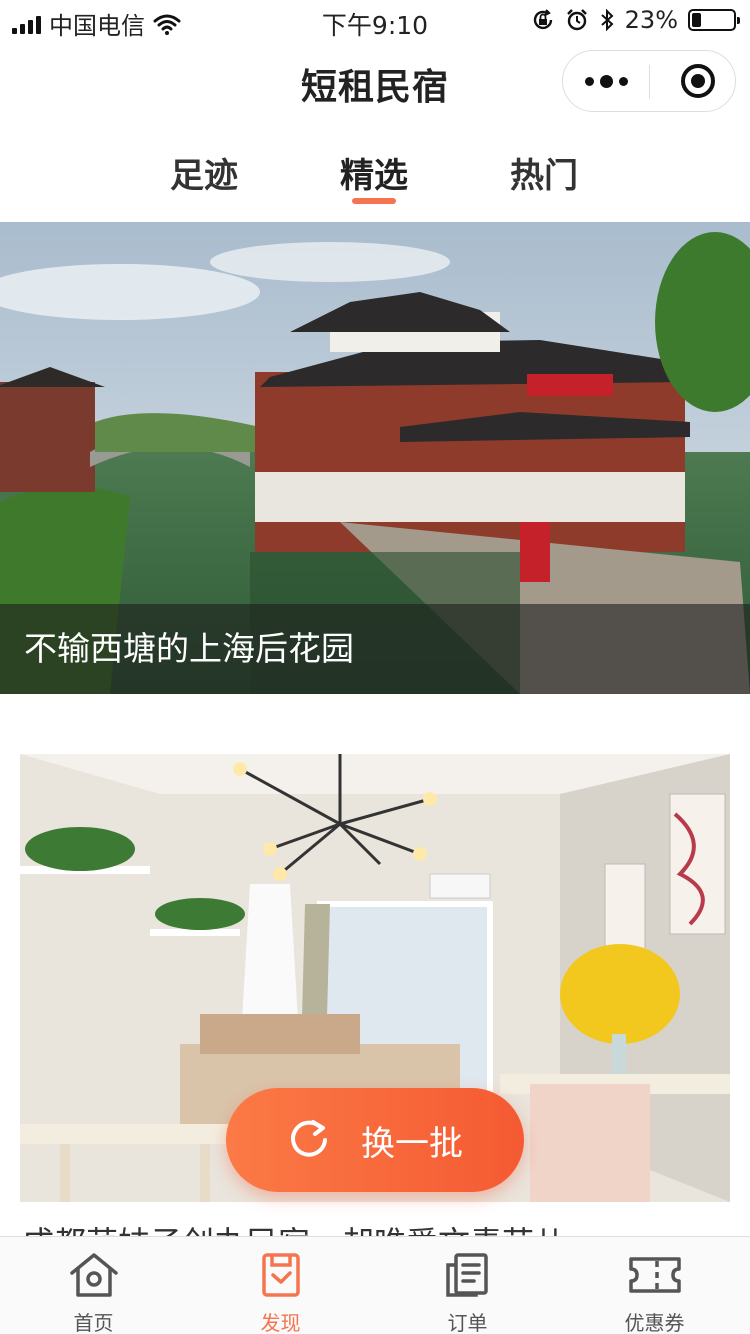 The image size is (750, 1334). I want to click on bluetooth-icon, so click(607, 20).